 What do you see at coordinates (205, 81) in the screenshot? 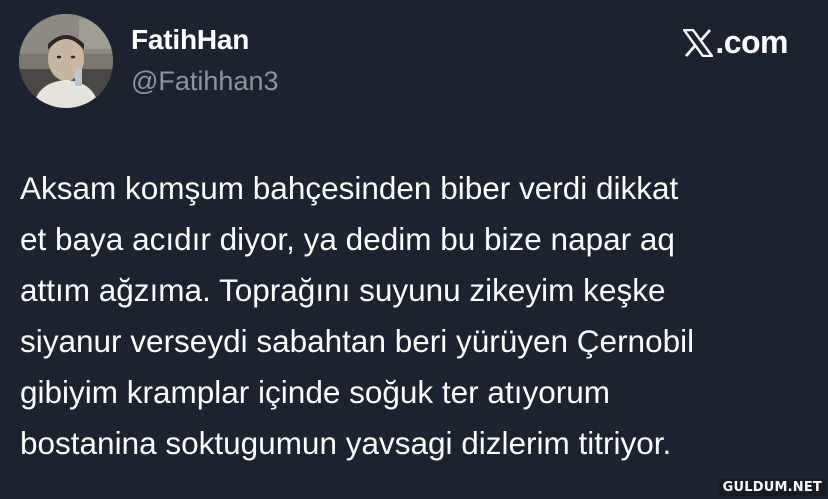
I see `user-handle: @Fatihhan3` at bounding box center [205, 81].